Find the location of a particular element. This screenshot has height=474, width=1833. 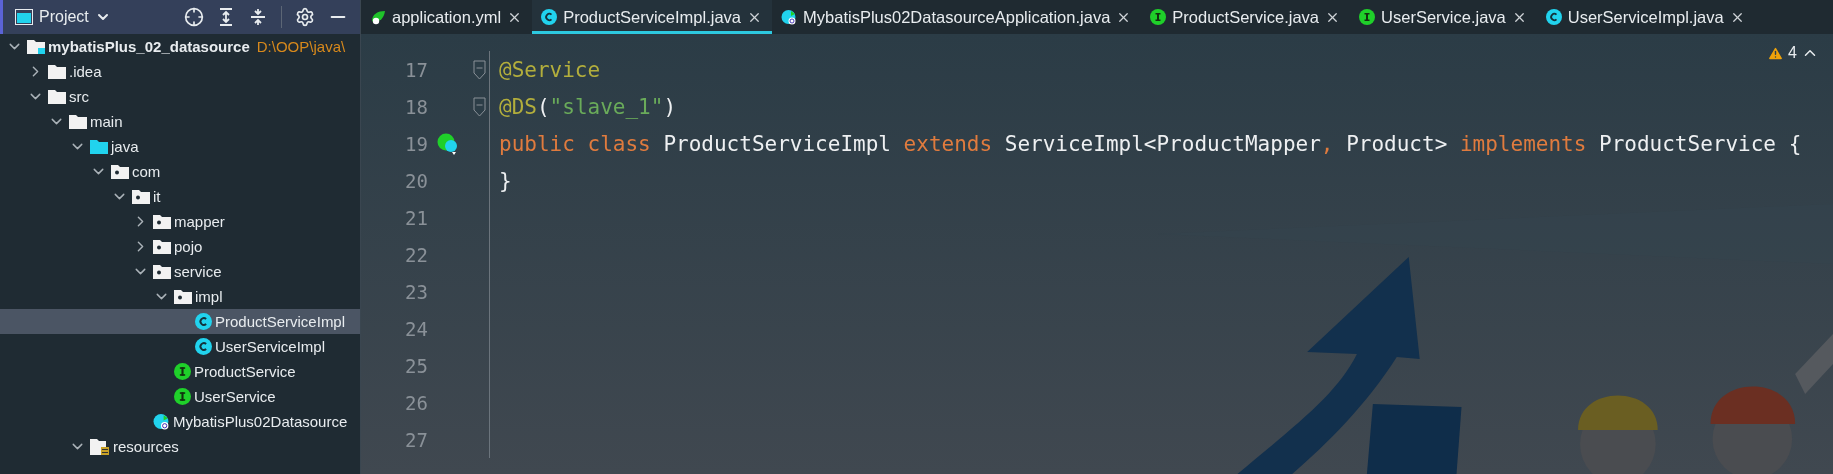

tree-item: pojo is located at coordinates (180, 246).